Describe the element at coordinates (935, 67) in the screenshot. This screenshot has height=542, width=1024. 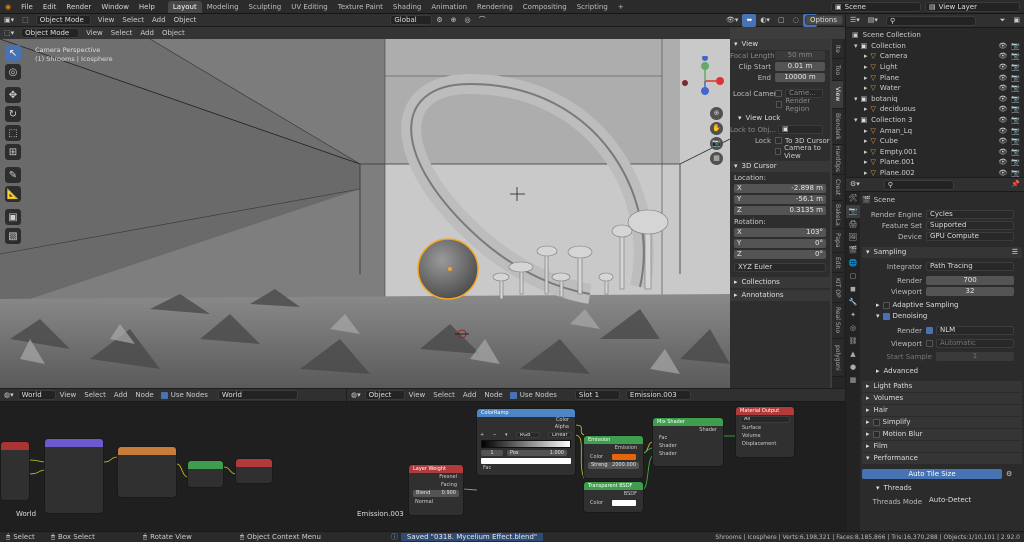
I see `outliner-item: ▸ ▽ Light 👁 📷` at that location.